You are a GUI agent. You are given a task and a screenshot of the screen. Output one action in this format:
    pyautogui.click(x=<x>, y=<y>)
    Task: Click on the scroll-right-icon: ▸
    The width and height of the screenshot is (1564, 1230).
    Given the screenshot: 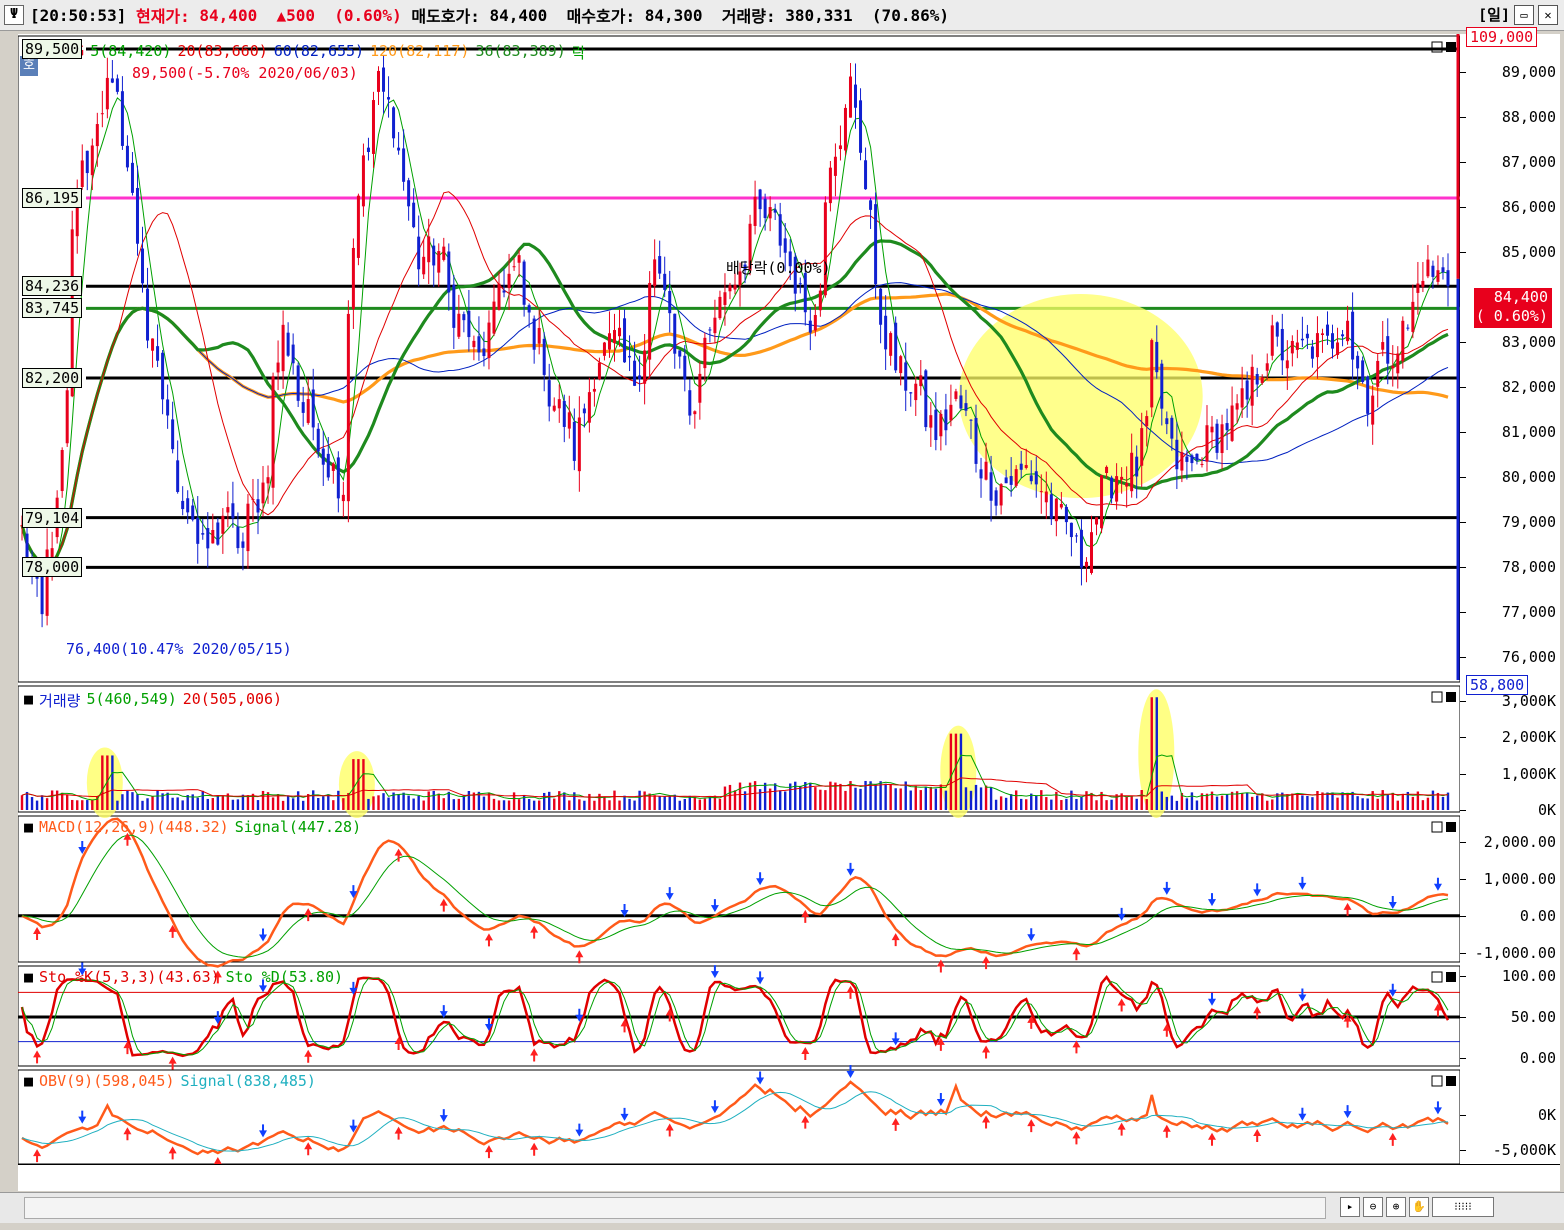 What is the action you would take?
    pyautogui.click(x=1350, y=1207)
    